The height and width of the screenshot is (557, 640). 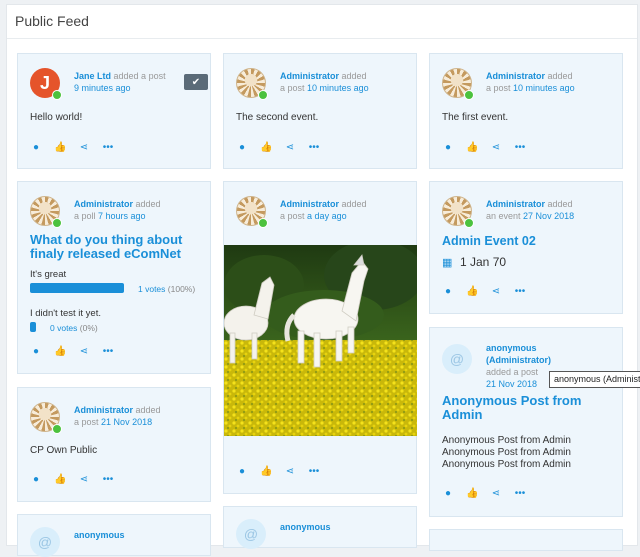 I want to click on post-header: Administrator added a post a day ago, so click(x=322, y=213).